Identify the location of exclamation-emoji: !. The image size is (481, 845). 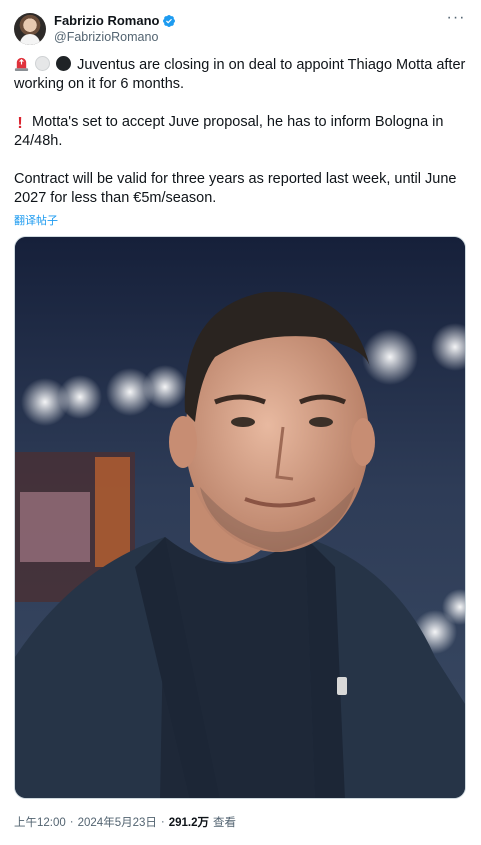
(20, 123).